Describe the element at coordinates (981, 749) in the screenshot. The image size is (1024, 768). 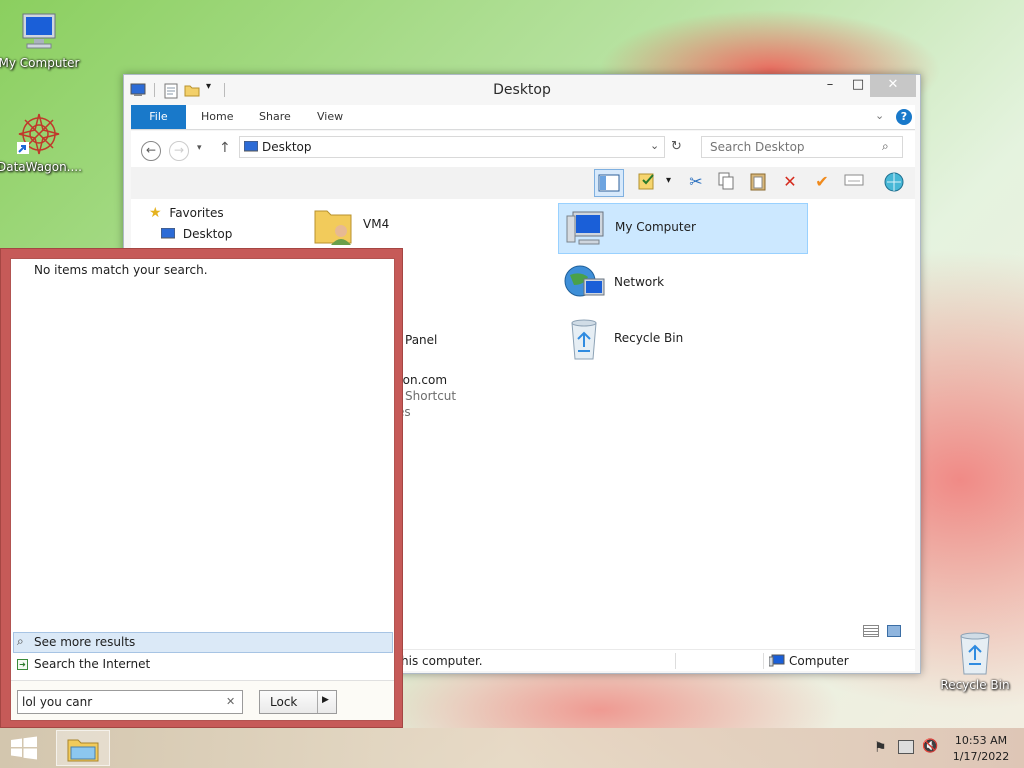
I see `clock: 10:53 AM 1/17/2022` at that location.